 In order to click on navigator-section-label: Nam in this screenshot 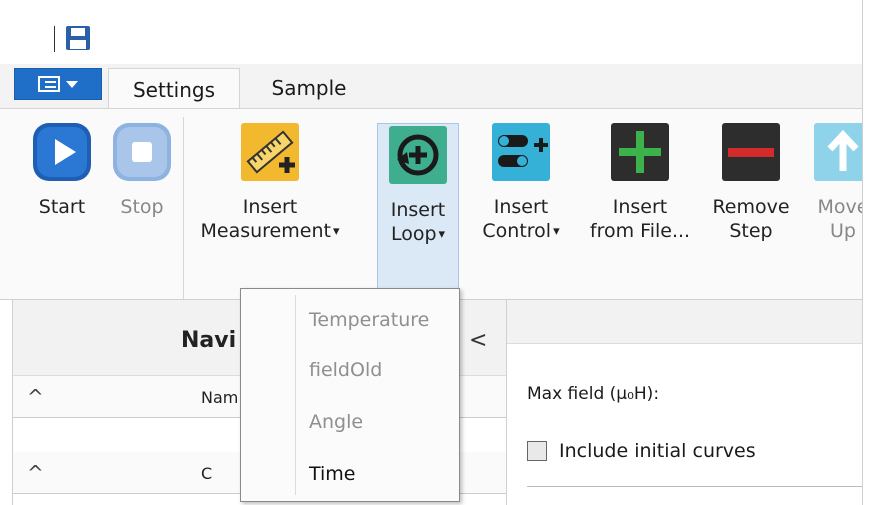, I will do `click(220, 397)`.